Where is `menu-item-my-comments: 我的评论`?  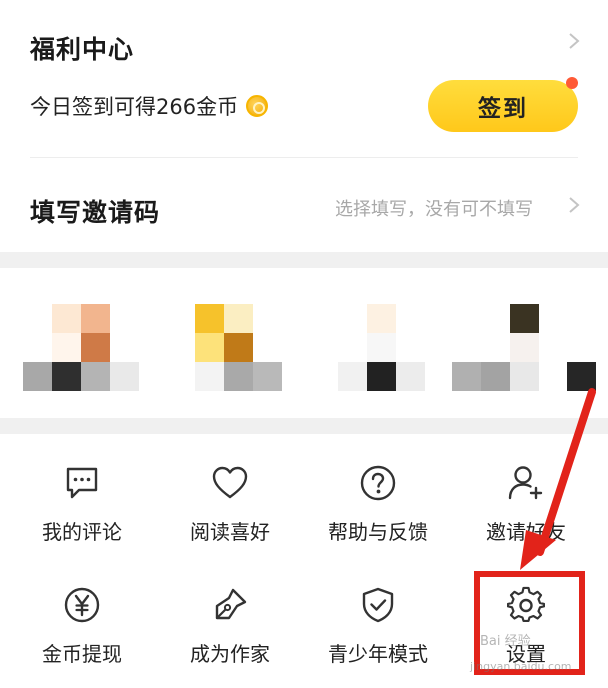 menu-item-my-comments: 我的评论 is located at coordinates (82, 489).